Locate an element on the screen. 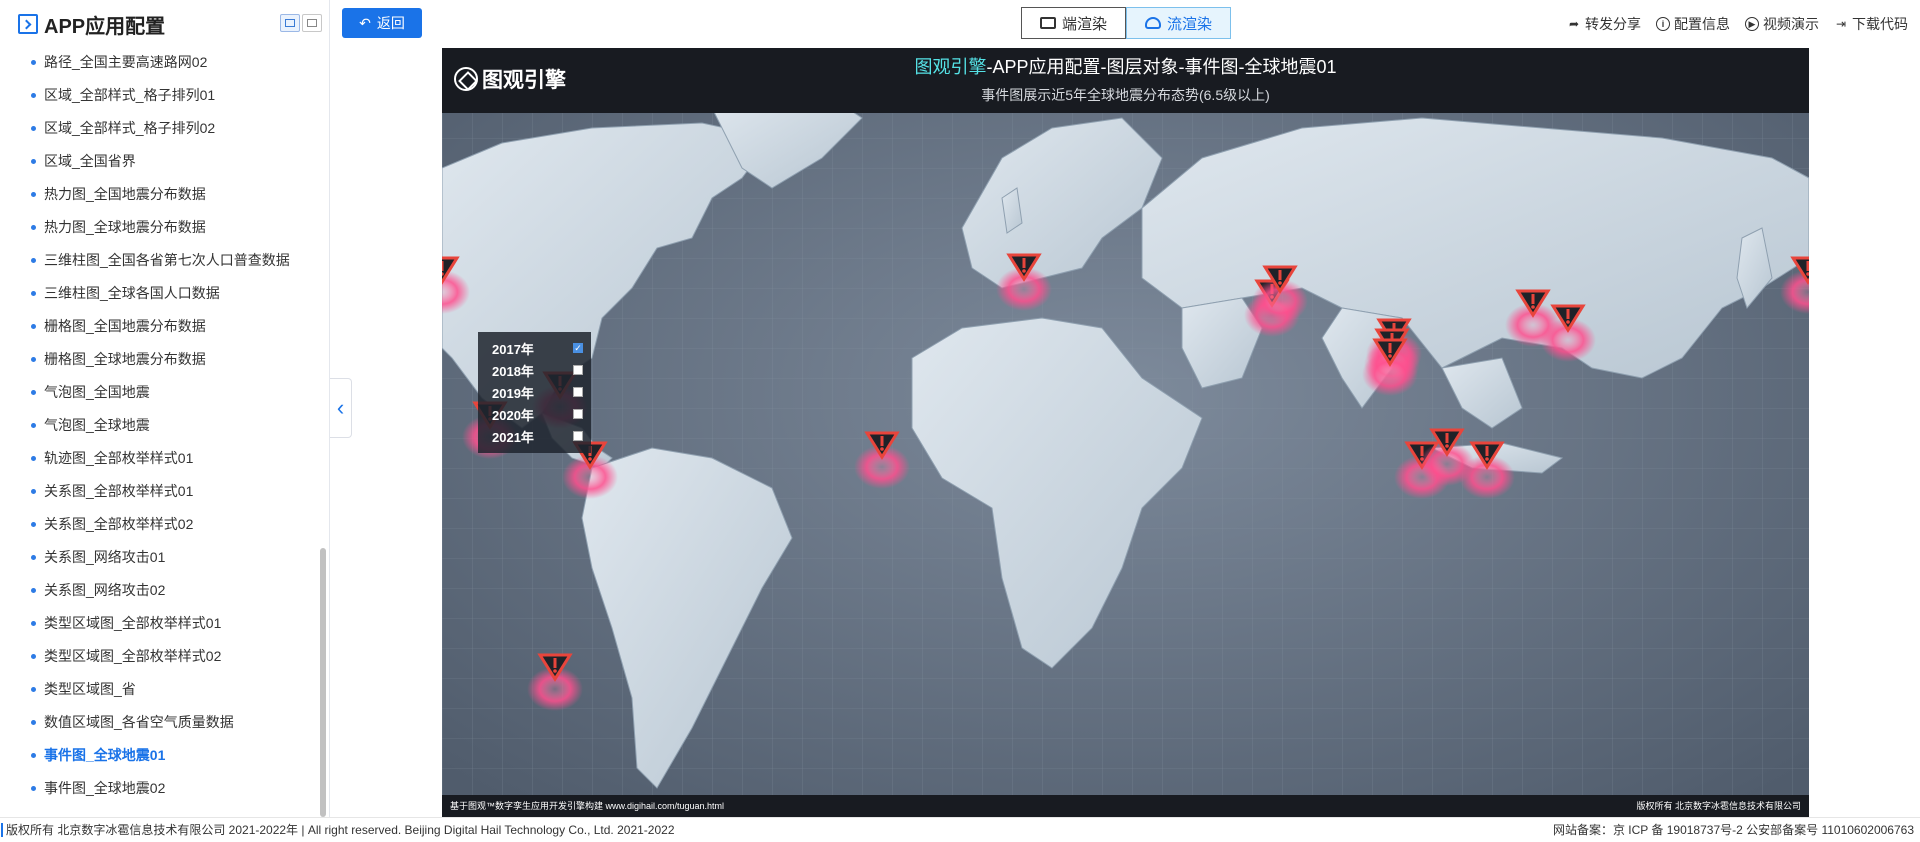  year-row: 2019年 is located at coordinates (537, 392).